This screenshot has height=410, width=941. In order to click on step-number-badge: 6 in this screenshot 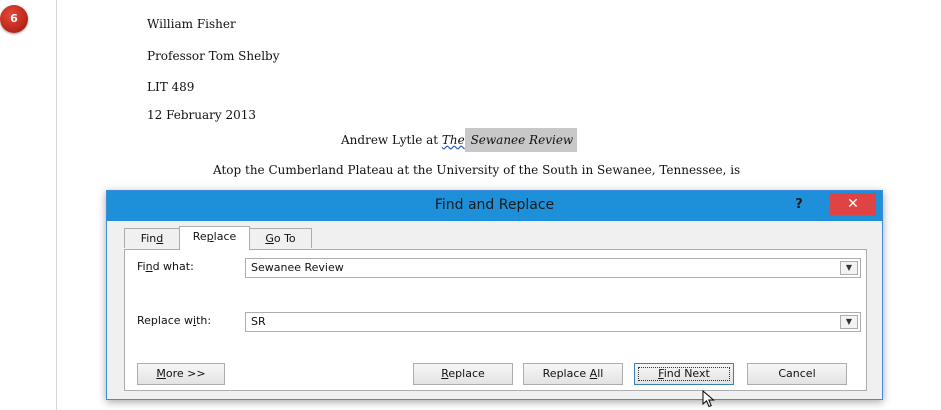, I will do `click(14, 19)`.